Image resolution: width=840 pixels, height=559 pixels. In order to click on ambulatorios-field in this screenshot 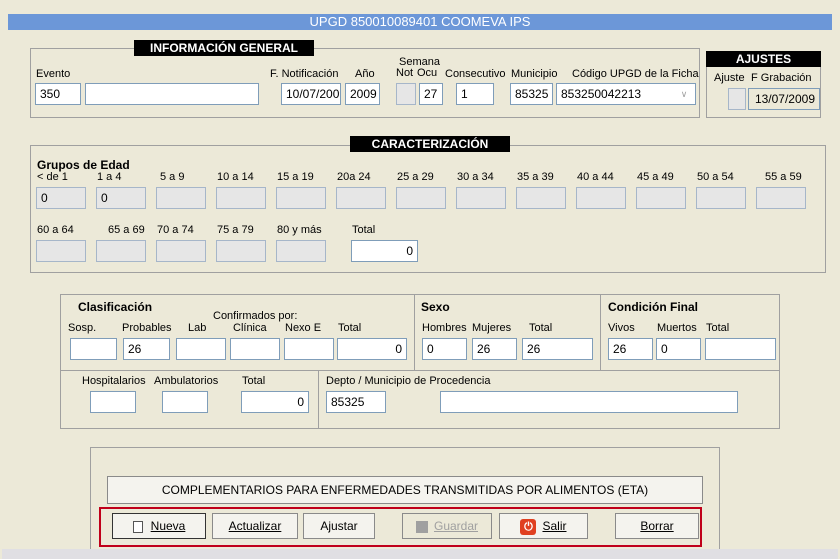, I will do `click(185, 402)`.